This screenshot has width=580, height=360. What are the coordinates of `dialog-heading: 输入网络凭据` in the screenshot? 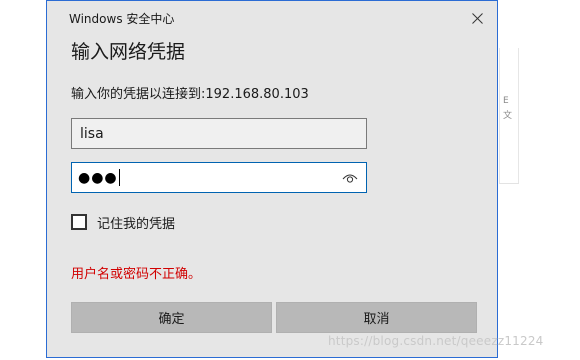 It's located at (128, 52).